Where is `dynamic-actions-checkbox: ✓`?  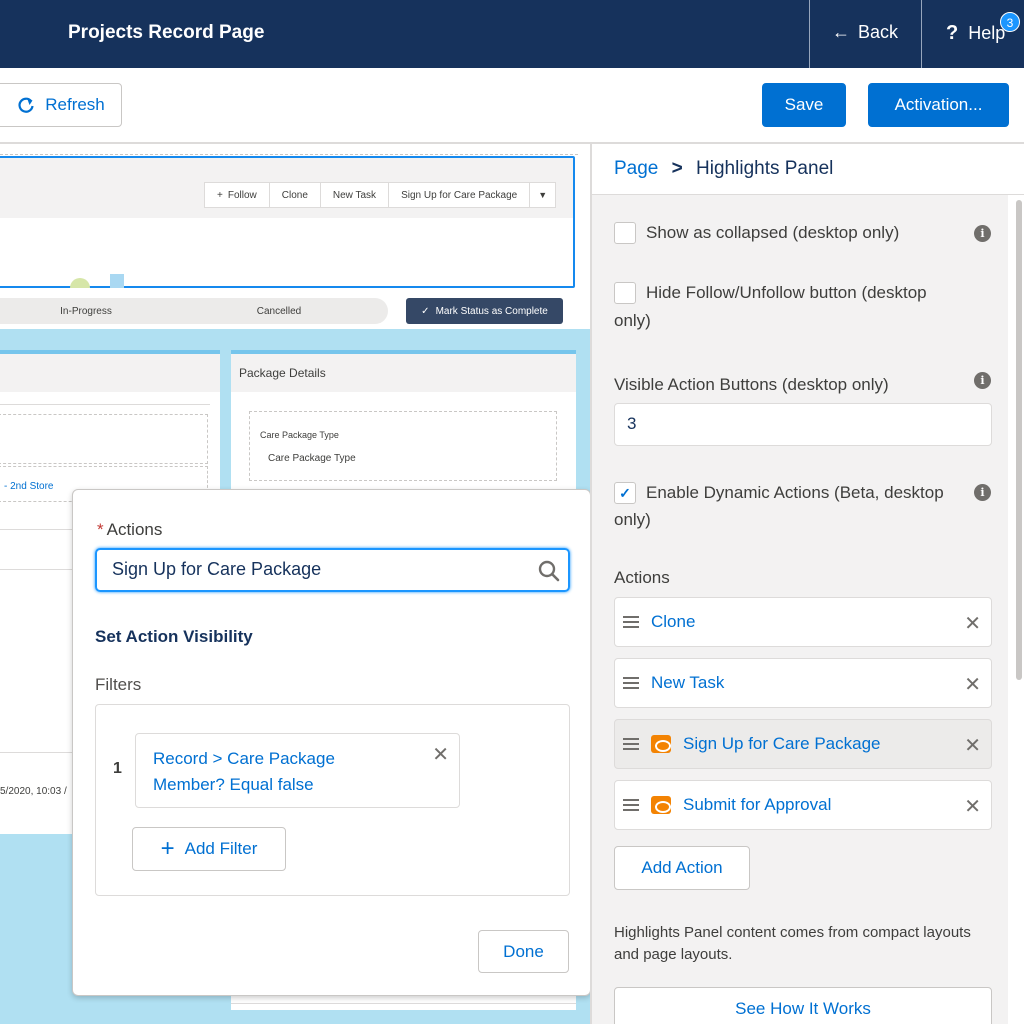 dynamic-actions-checkbox: ✓ is located at coordinates (625, 493).